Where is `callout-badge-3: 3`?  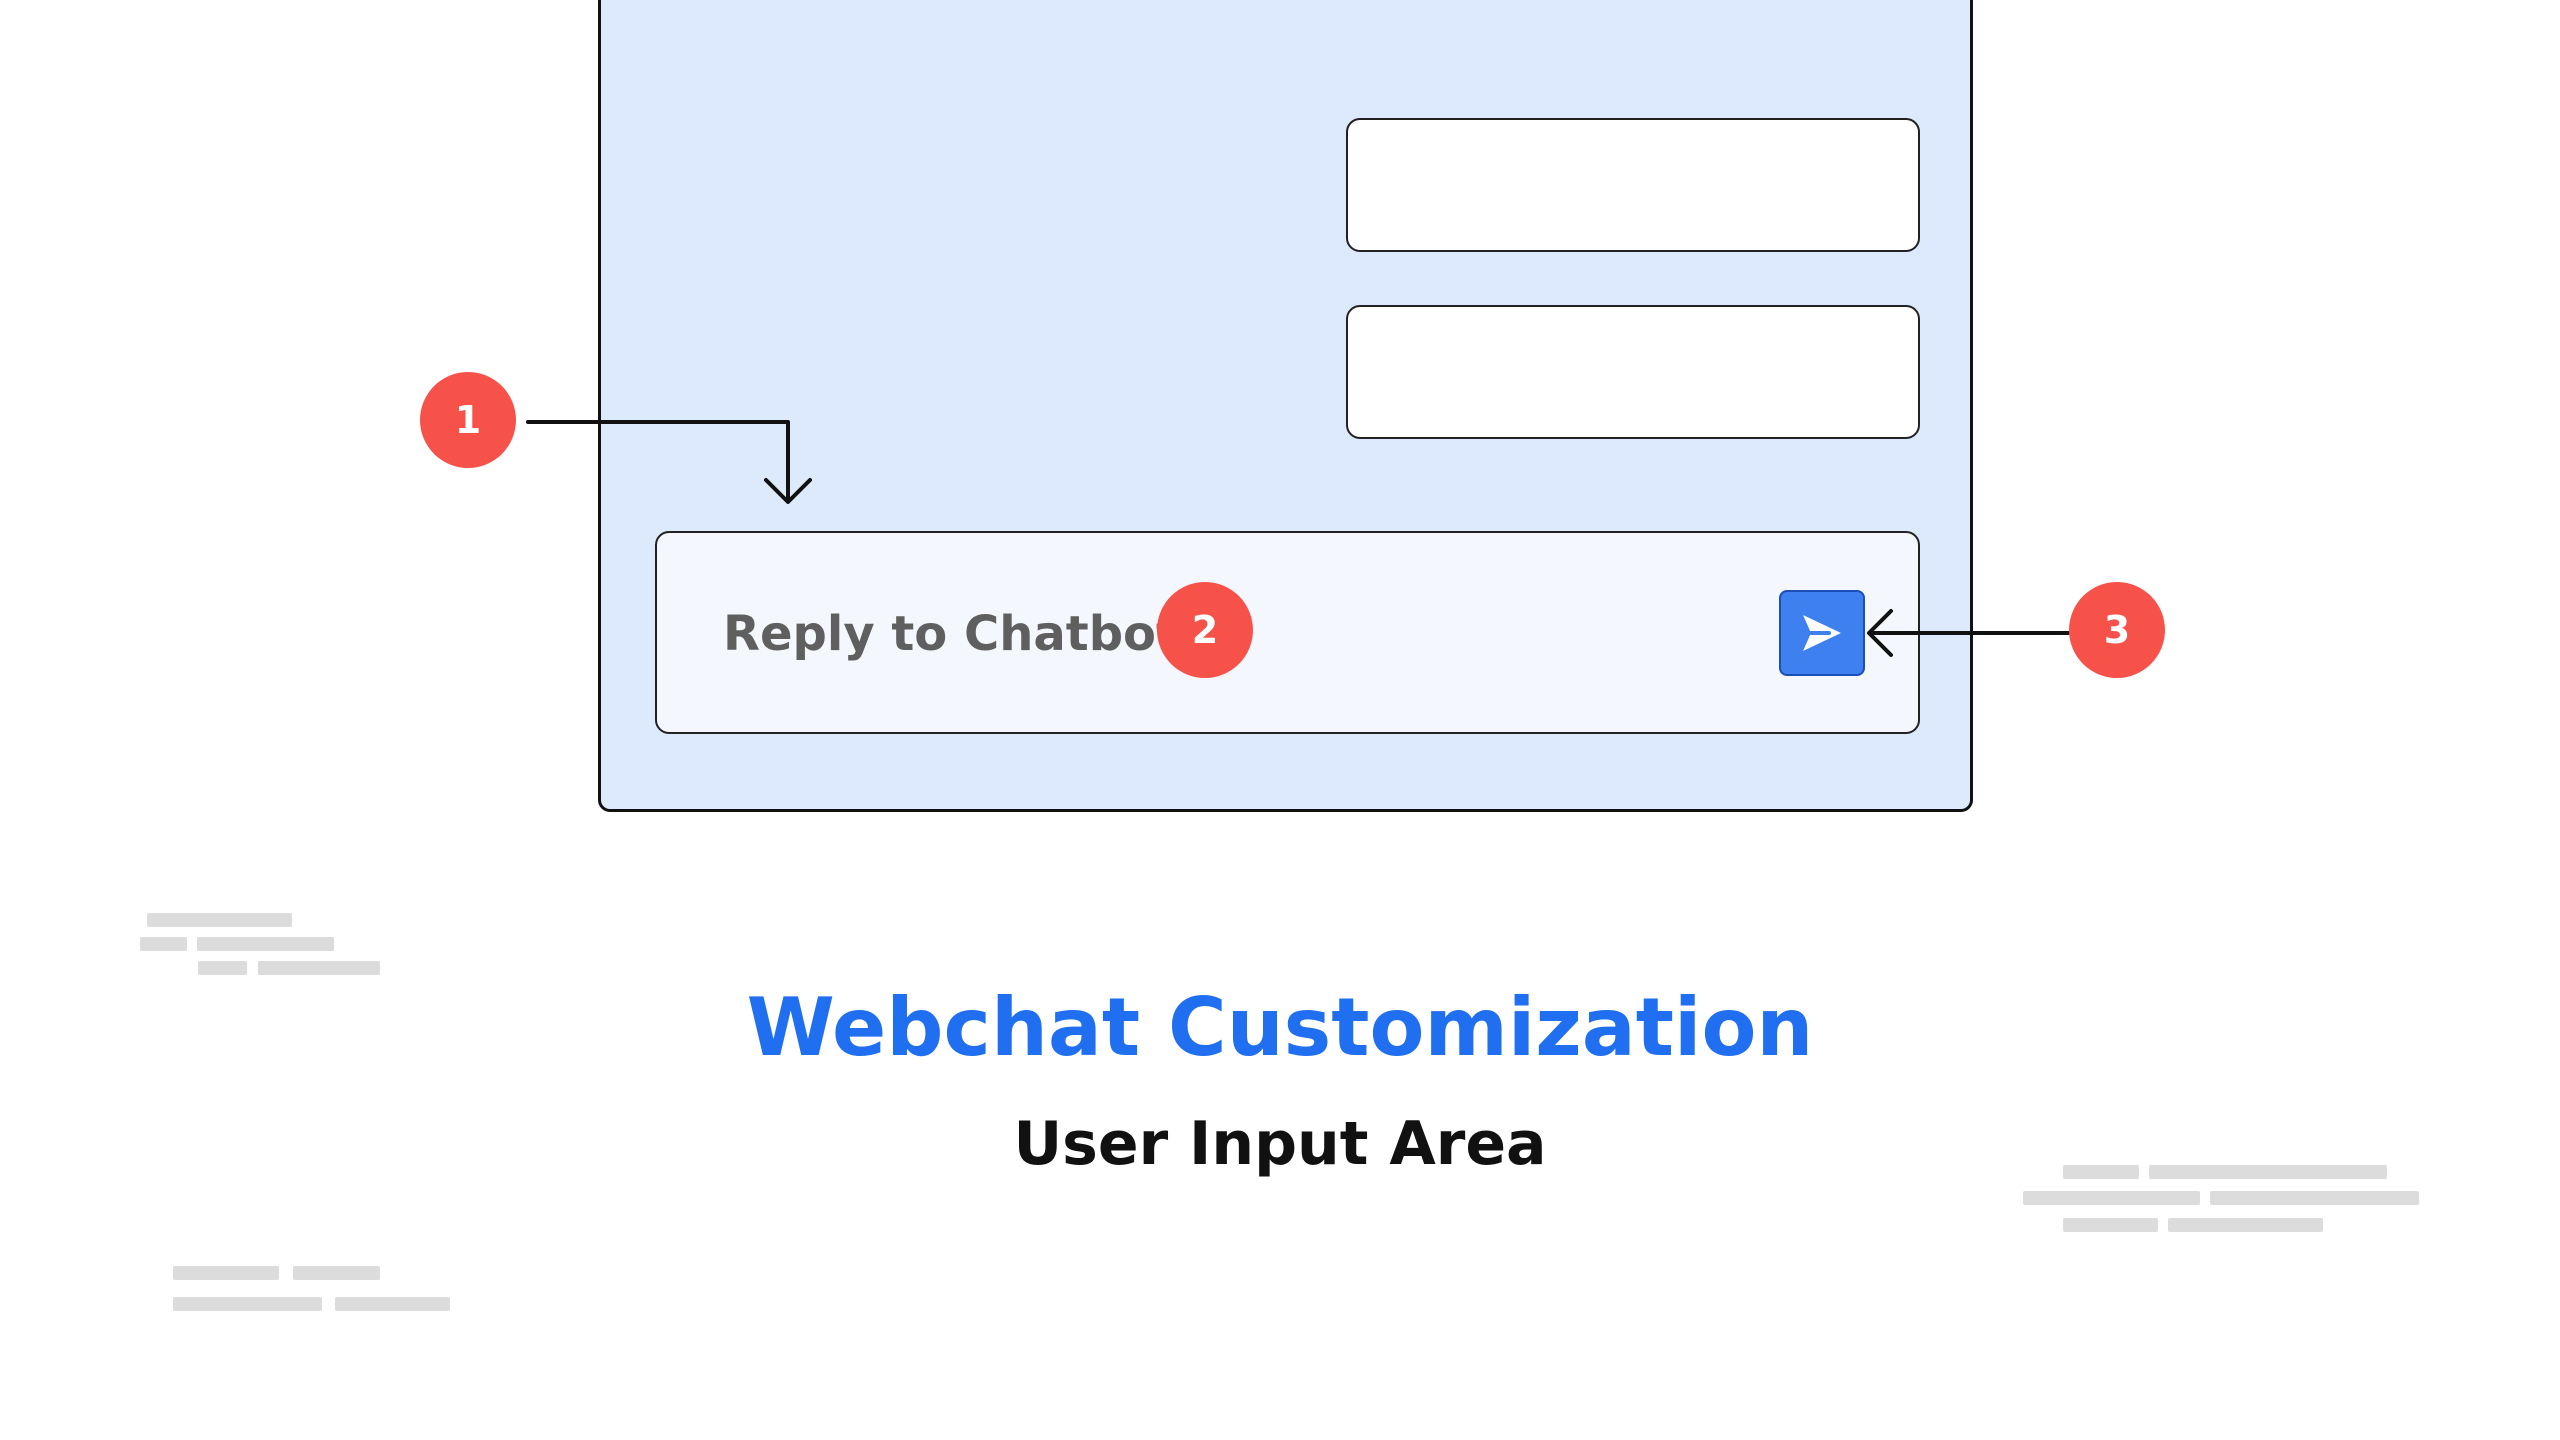 callout-badge-3: 3 is located at coordinates (2117, 630).